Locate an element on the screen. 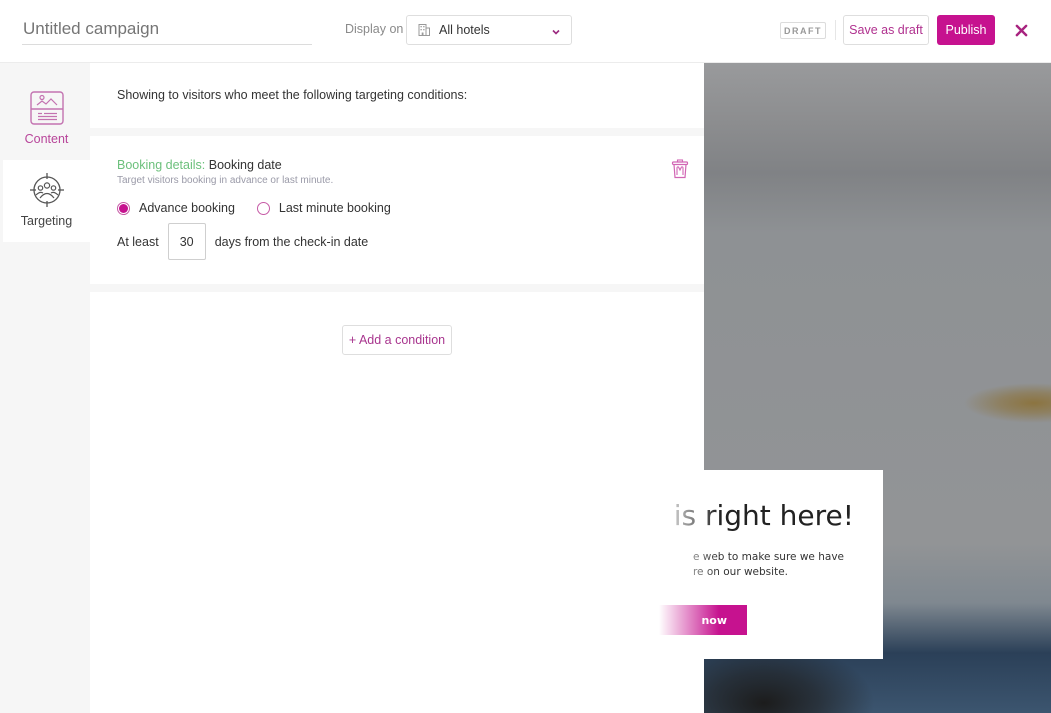 The height and width of the screenshot is (713, 1051). sidebar-item-content: Content is located at coordinates (46, 119).